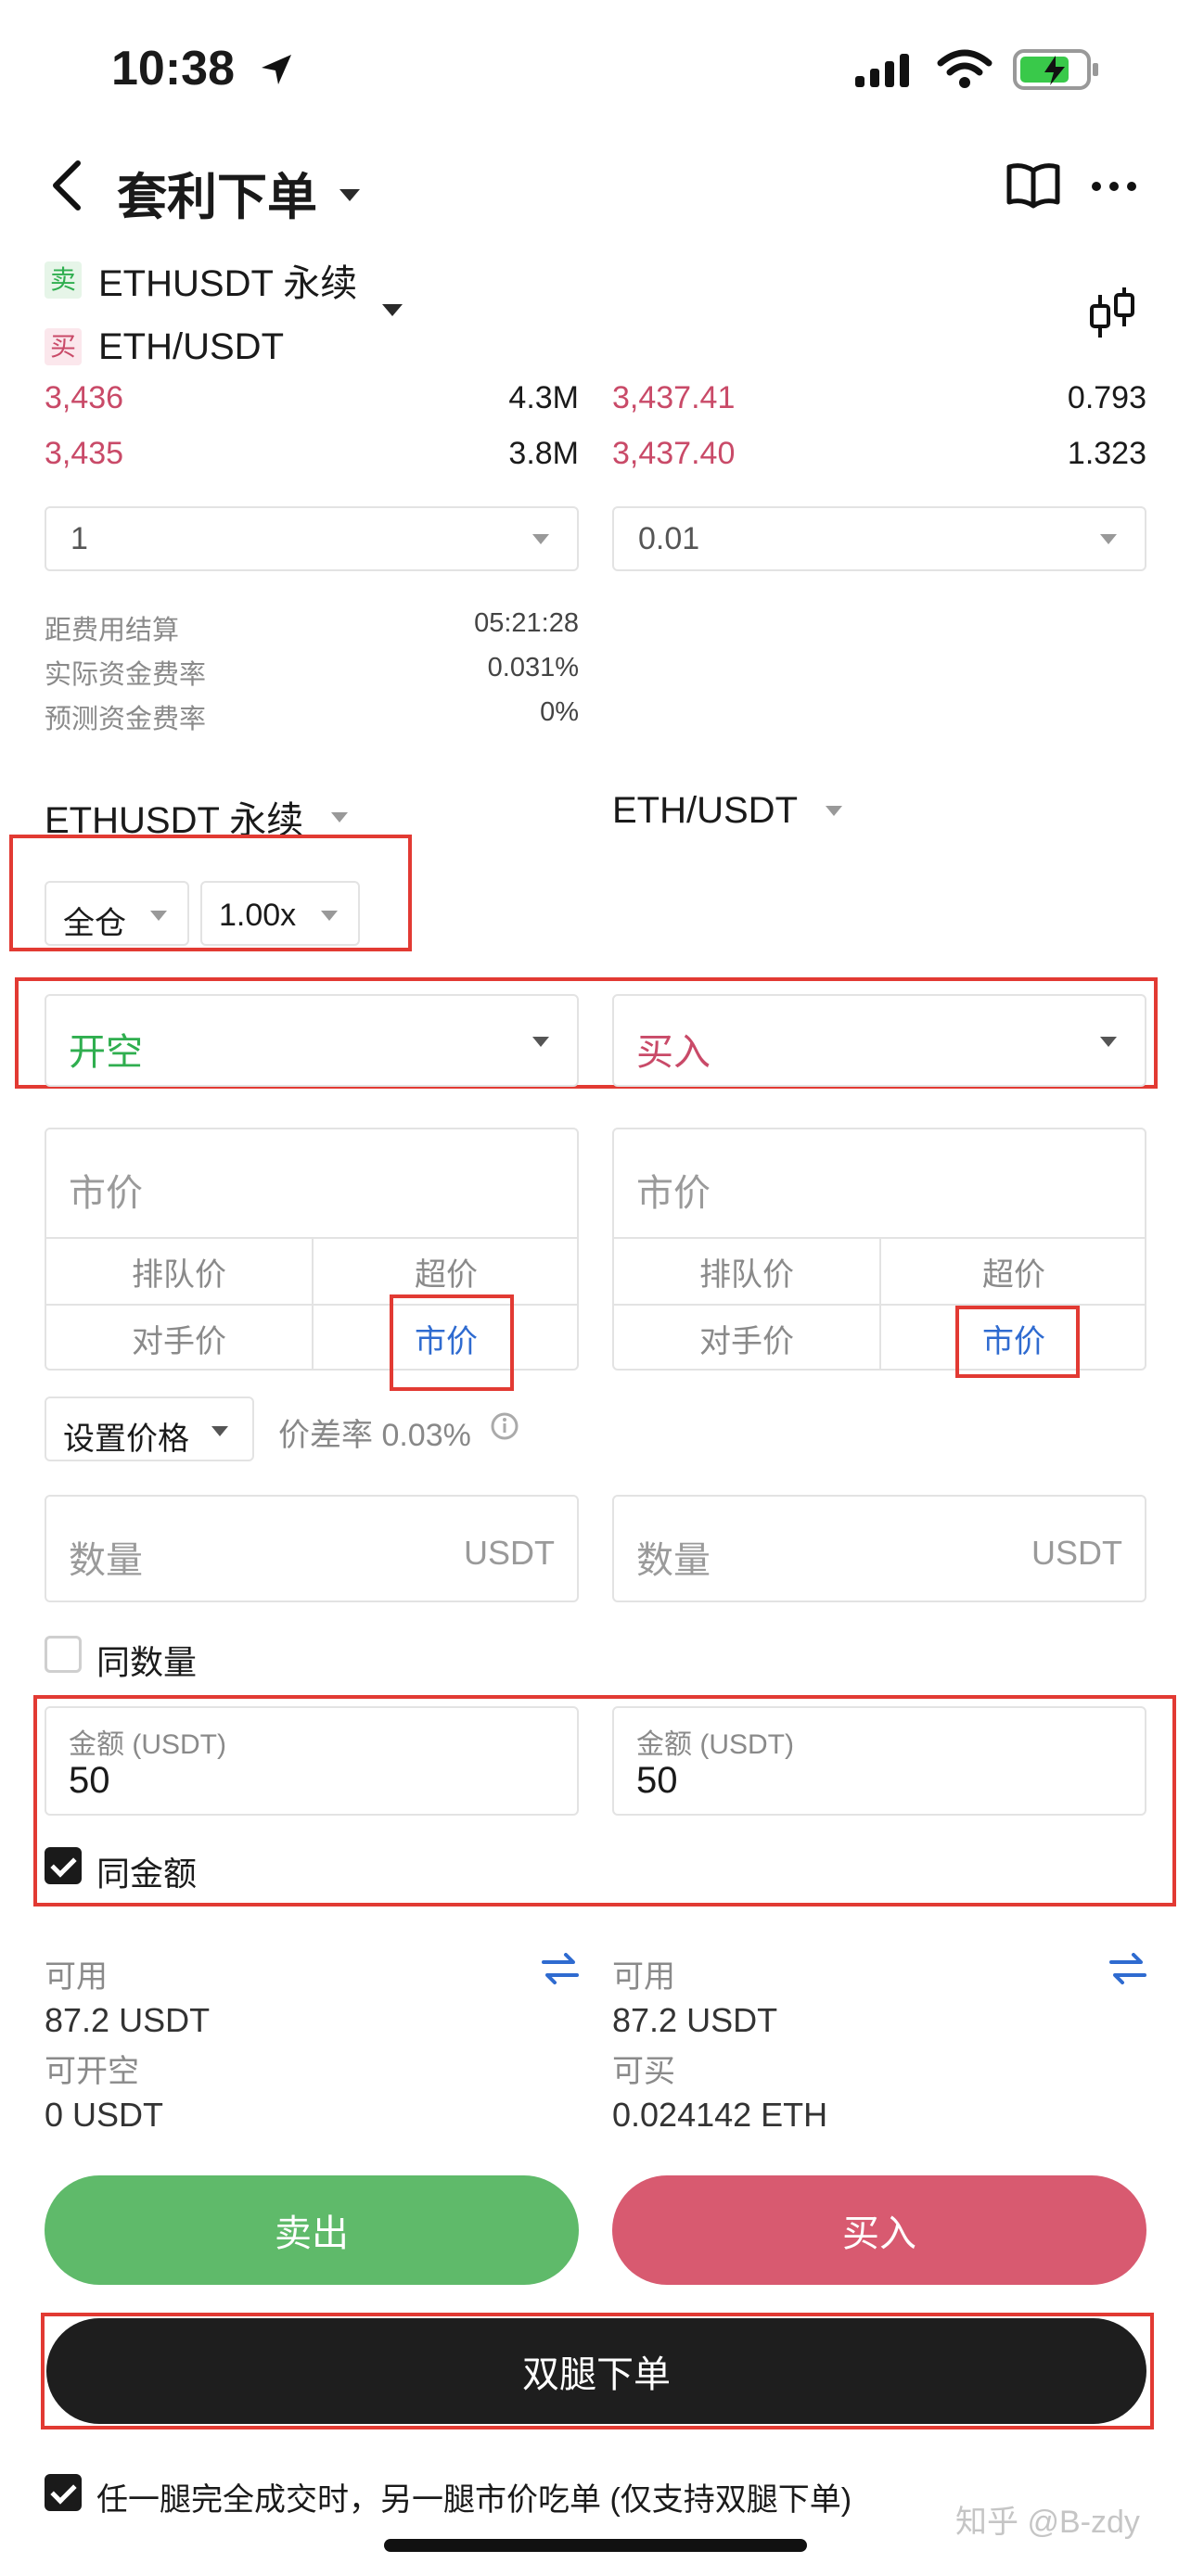  What do you see at coordinates (258, 916) in the screenshot?
I see `leverage-value: 1.00x` at bounding box center [258, 916].